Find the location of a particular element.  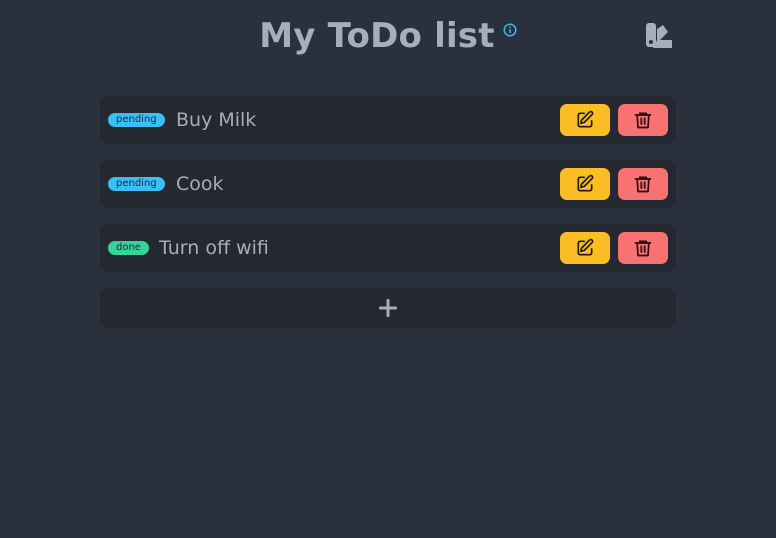

todo-text: Turn off wifi is located at coordinates (214, 248).